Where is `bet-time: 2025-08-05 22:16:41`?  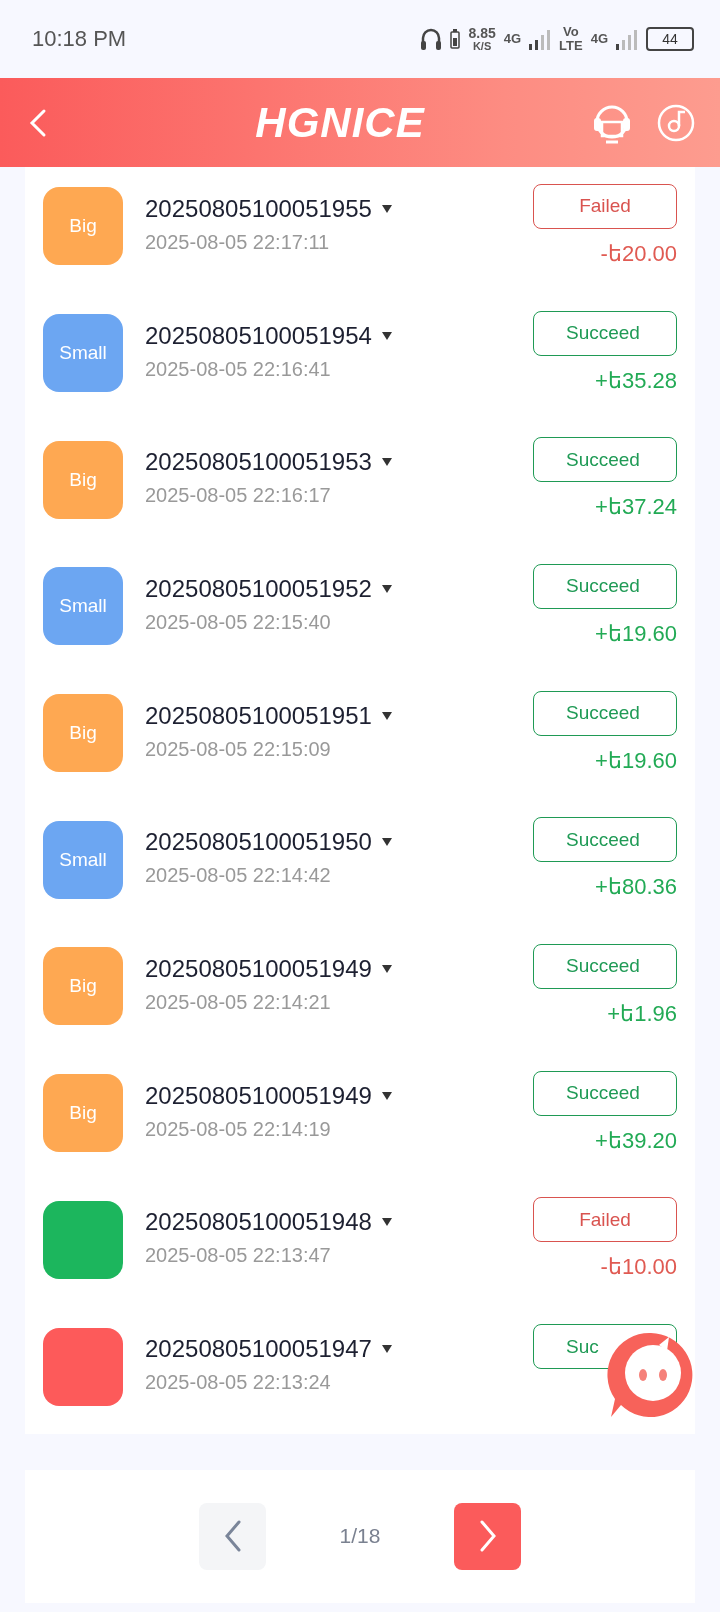 bet-time: 2025-08-05 22:16:41 is located at coordinates (238, 369).